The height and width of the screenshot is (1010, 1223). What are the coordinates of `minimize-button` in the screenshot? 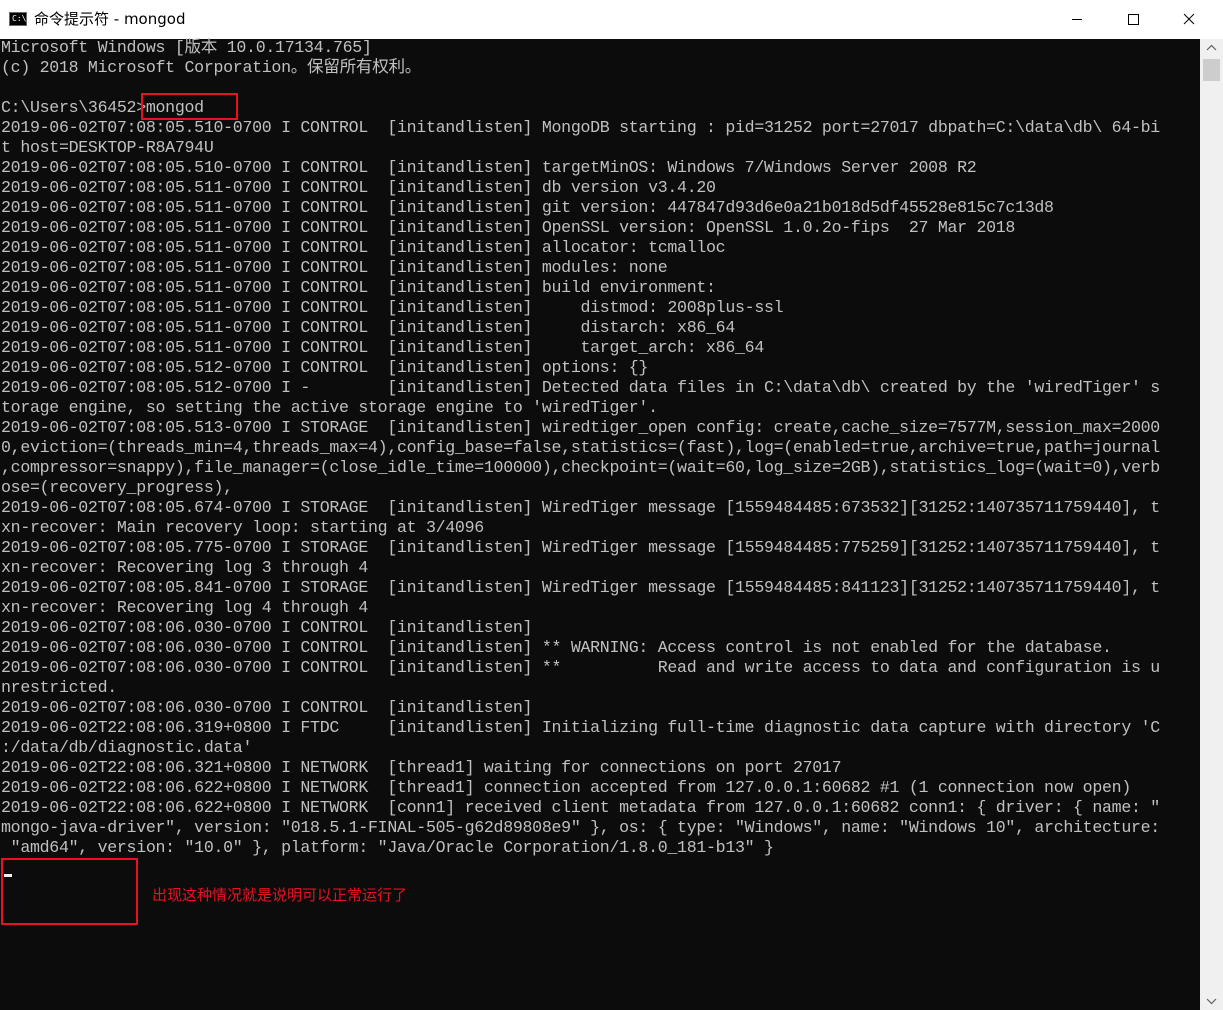 It's located at (1077, 19).